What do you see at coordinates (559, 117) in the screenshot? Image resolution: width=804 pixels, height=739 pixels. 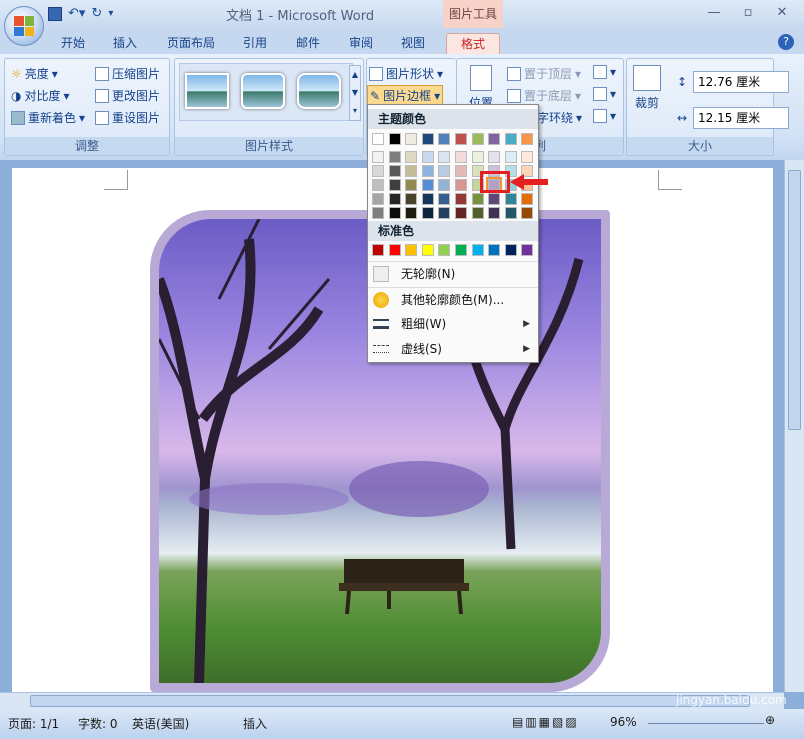 I see `text-wrap-button: 字环绕 ▾` at bounding box center [559, 117].